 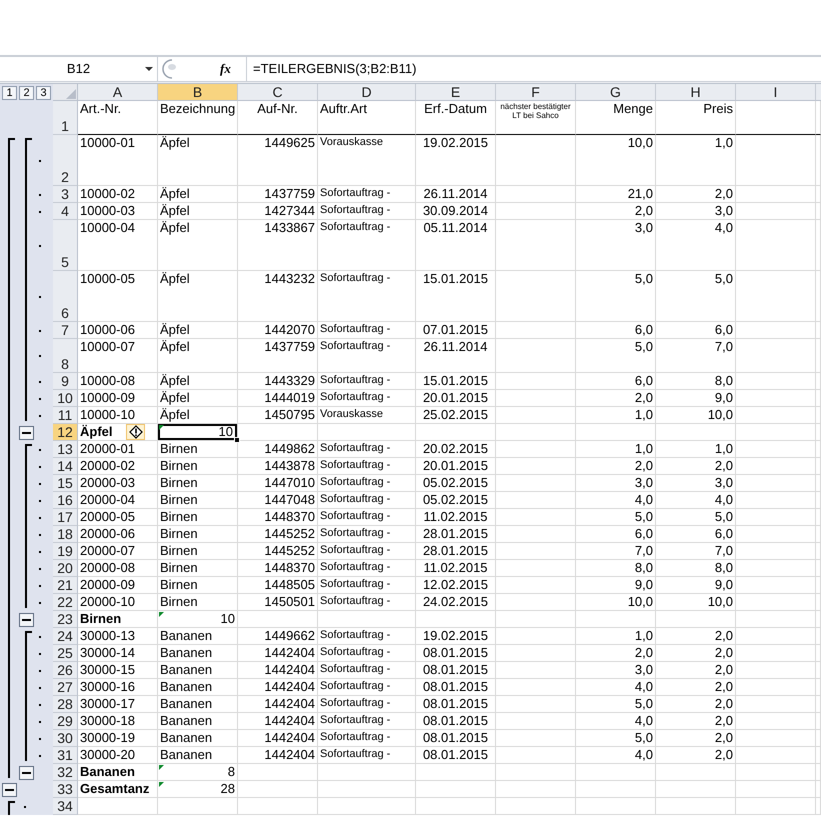 I want to click on row-header: 28, so click(x=65, y=704).